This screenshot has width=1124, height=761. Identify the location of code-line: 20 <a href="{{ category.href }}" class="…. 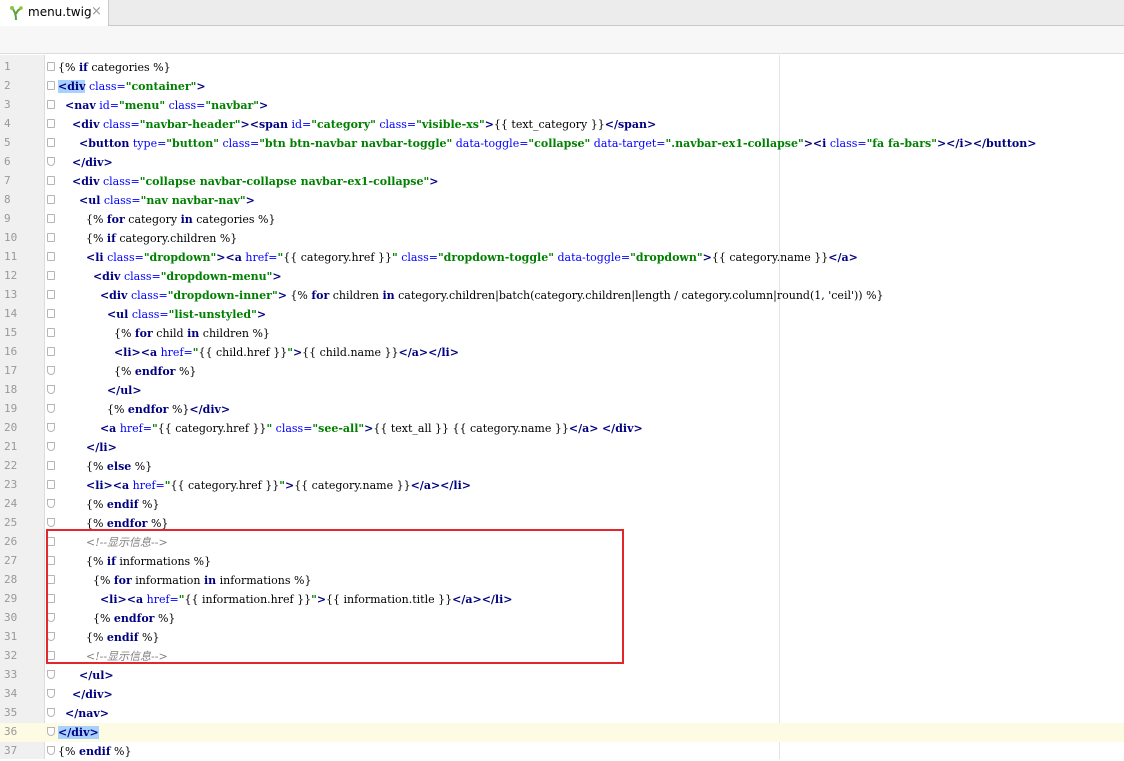
(562, 428).